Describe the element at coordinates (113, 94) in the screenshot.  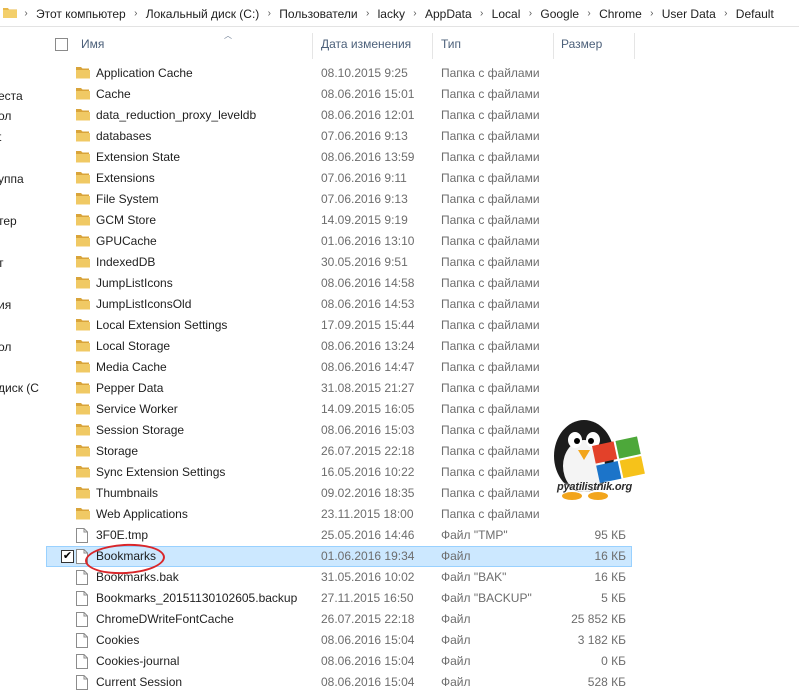
I see `file-name: Cache` at that location.